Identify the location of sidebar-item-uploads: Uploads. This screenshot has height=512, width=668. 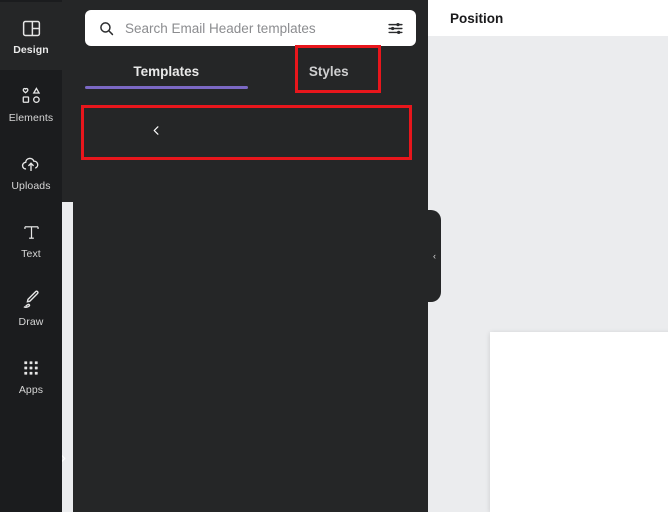
(31, 172).